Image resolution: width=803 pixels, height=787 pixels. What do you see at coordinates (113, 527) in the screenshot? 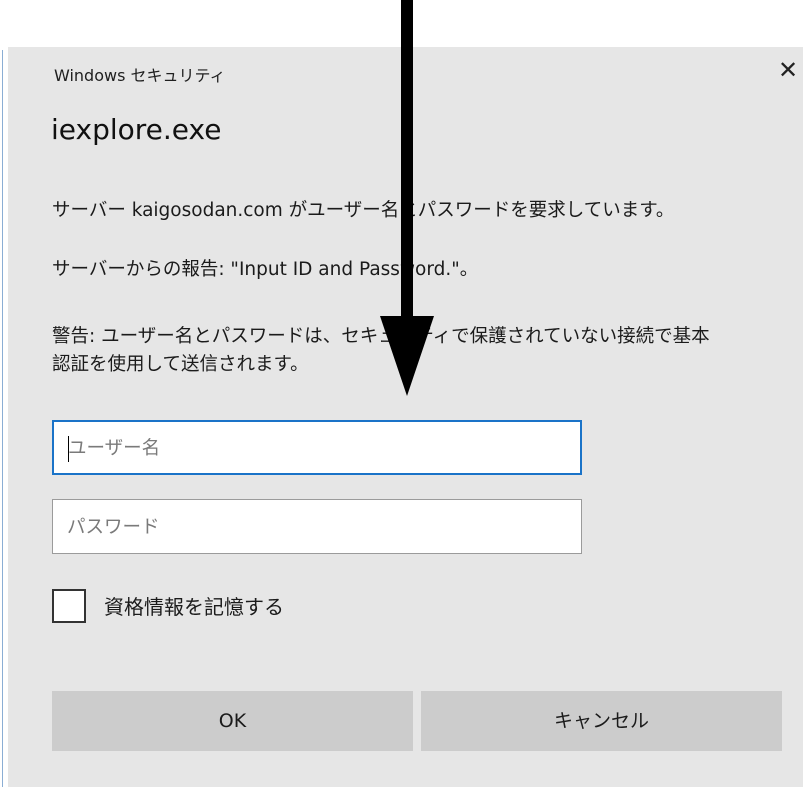
I see `password-placeholder: パスワード` at bounding box center [113, 527].